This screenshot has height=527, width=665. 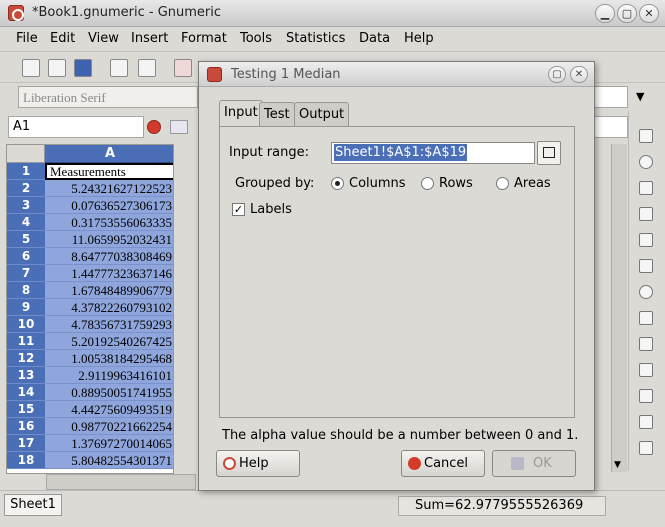 What do you see at coordinates (646, 396) in the screenshot?
I see `list-tool-icon` at bounding box center [646, 396].